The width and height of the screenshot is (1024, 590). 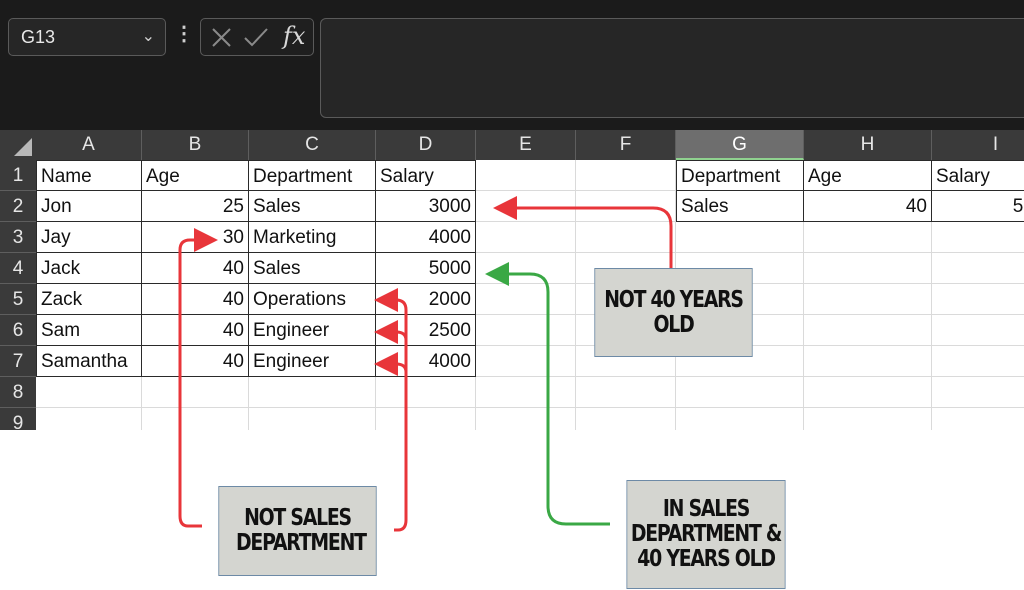 I want to click on cell-e3, so click(x=526, y=237).